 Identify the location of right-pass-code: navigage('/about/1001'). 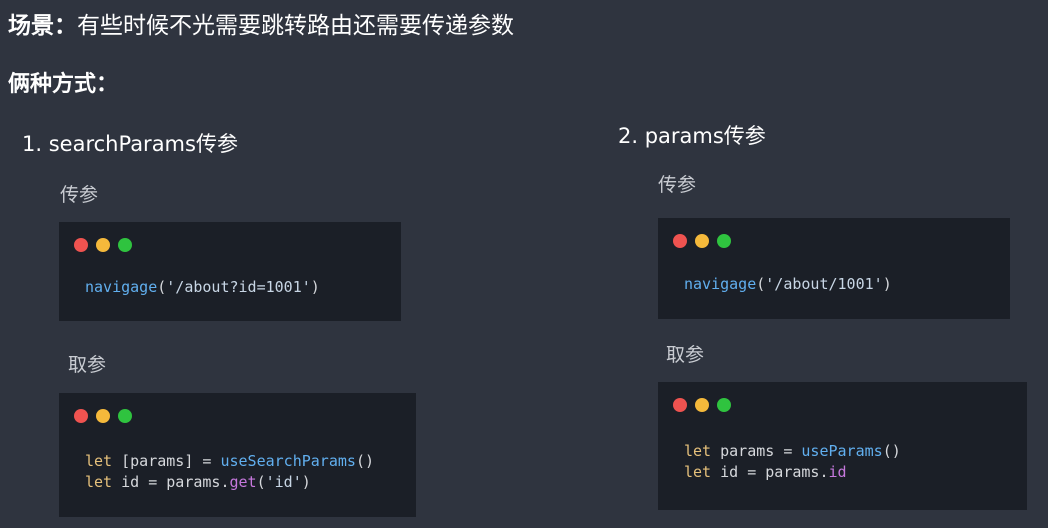
(788, 284).